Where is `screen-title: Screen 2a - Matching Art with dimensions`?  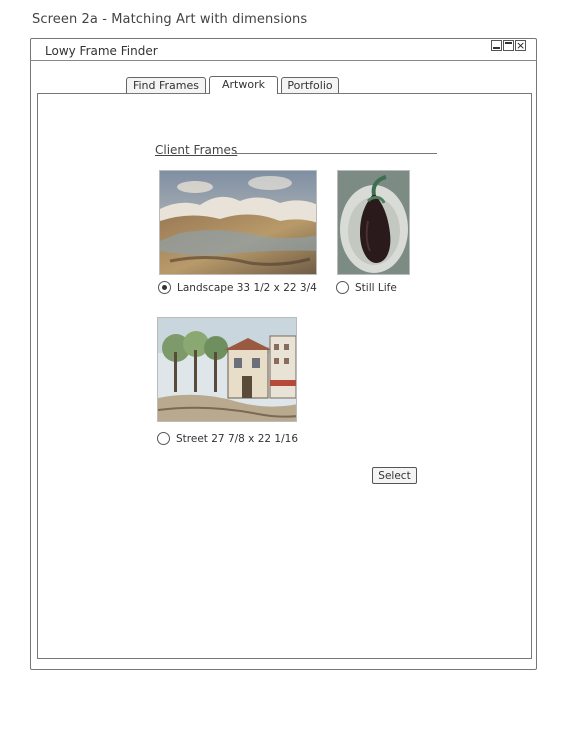 screen-title: Screen 2a - Matching Art with dimensions is located at coordinates (170, 19).